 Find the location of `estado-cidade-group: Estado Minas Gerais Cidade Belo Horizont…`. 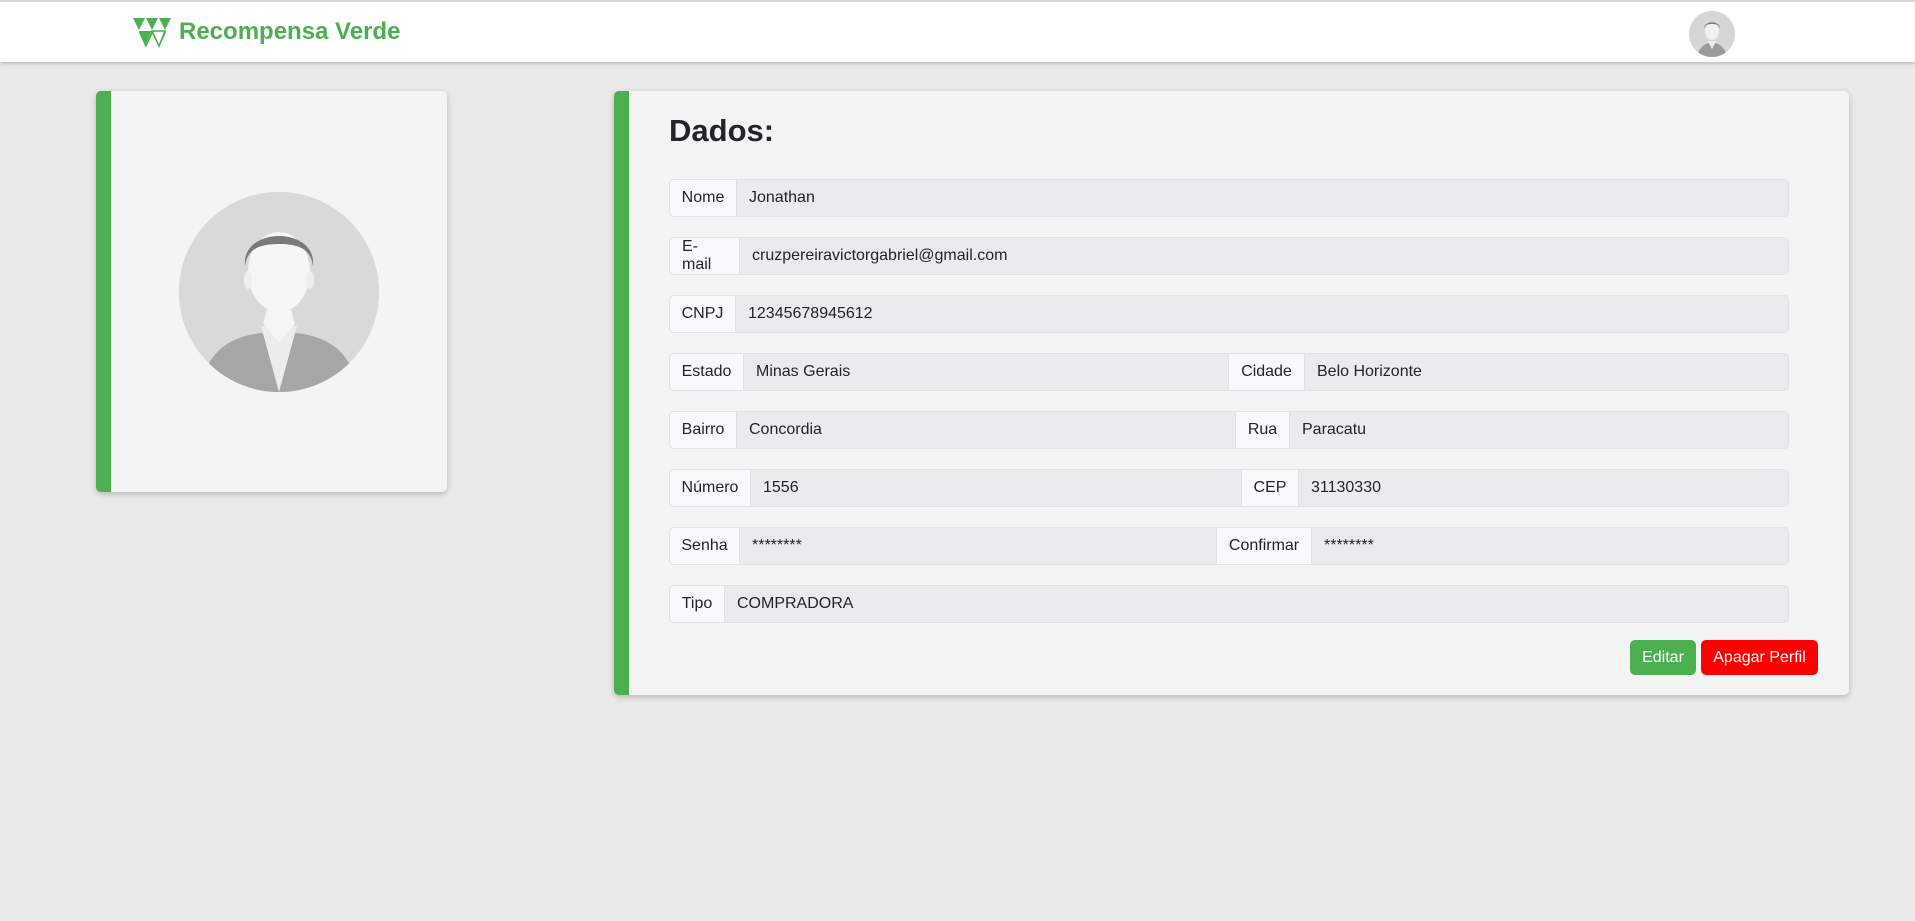

estado-cidade-group: Estado Minas Gerais Cidade Belo Horizont… is located at coordinates (1229, 372).